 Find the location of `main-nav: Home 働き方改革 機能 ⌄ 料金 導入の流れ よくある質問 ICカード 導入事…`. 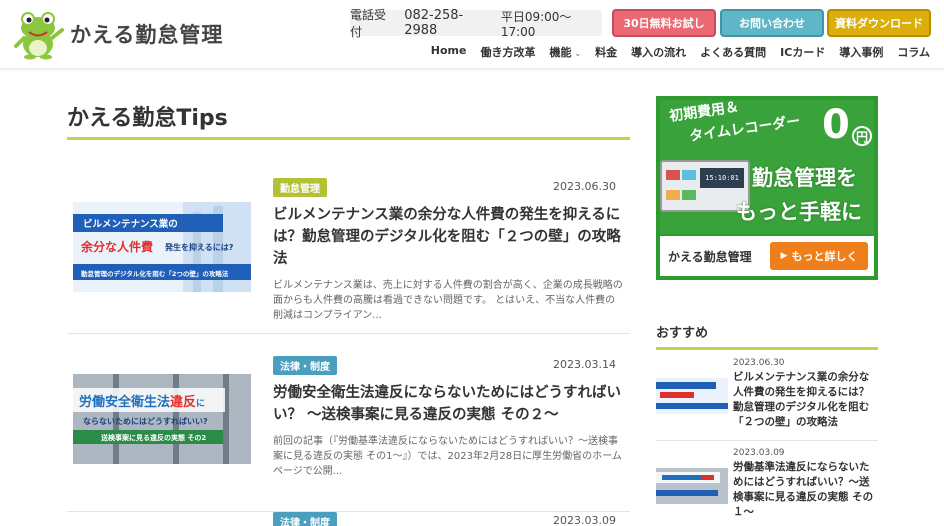

main-nav: Home 働き方改革 機能 ⌄ 料金 導入の流れ よくある質問 ICカード 導入事… is located at coordinates (680, 52).